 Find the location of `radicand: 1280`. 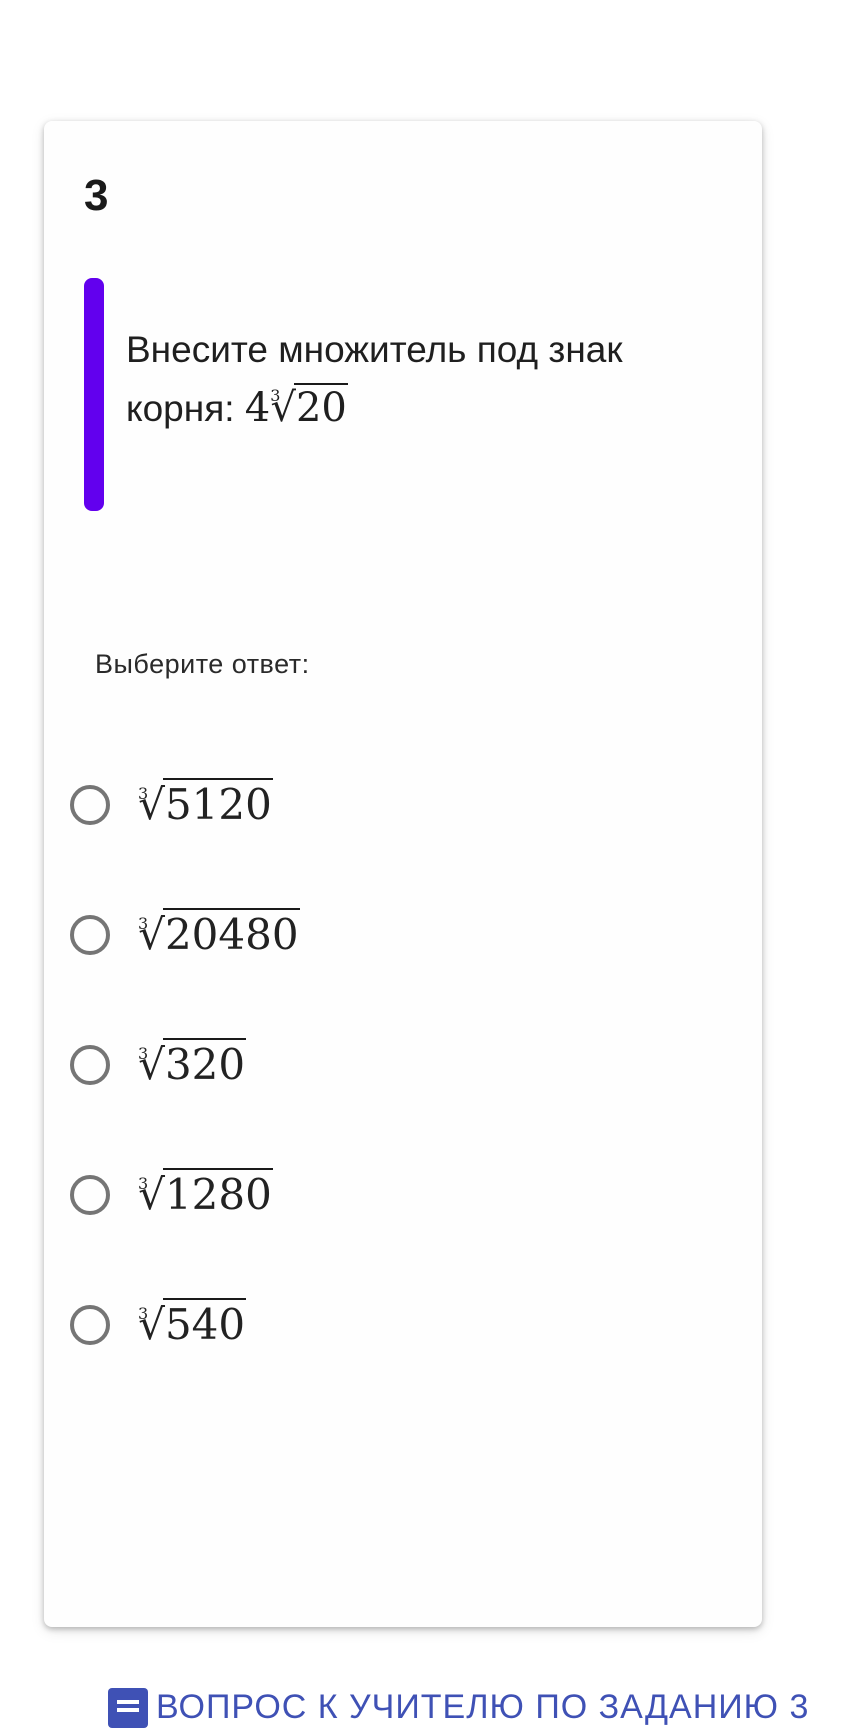

radicand: 1280 is located at coordinates (217, 1193).